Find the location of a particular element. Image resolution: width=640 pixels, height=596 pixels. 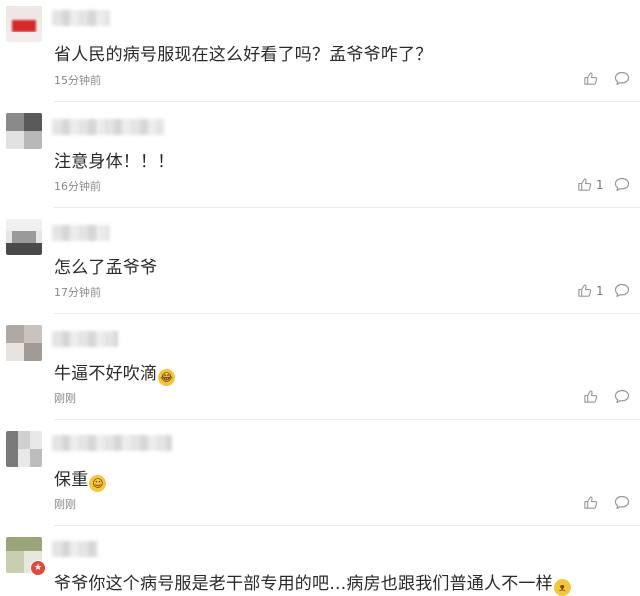

comment-text: 保重 ☺ is located at coordinates (80, 478).